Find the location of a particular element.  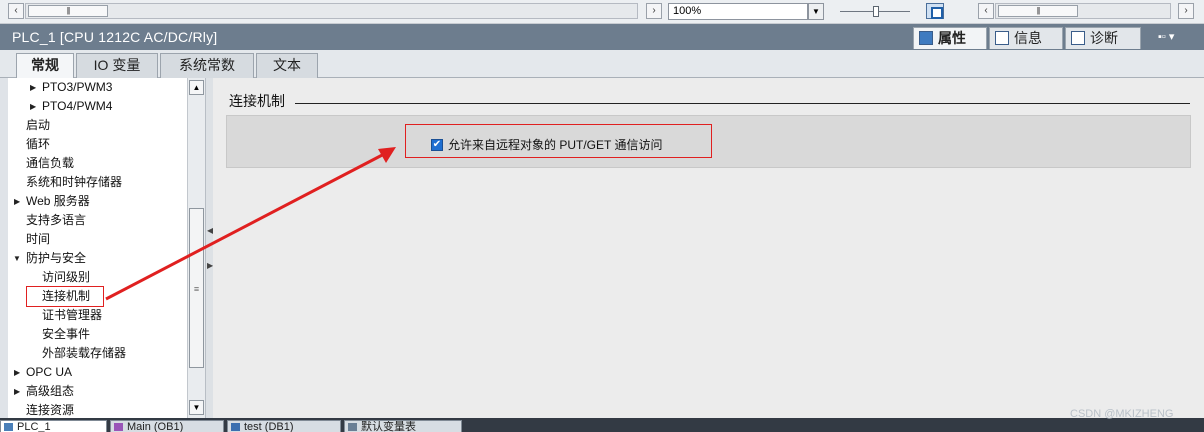

tree-item-label: 防护与安全 is located at coordinates (56, 258).